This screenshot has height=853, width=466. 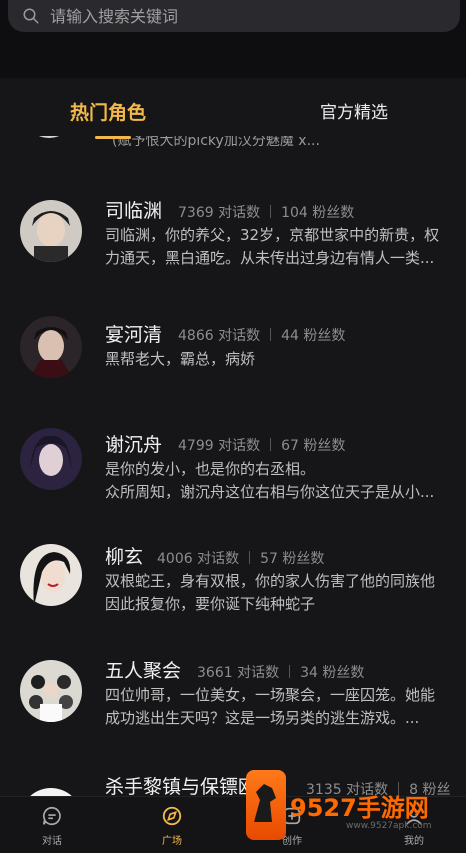 What do you see at coordinates (180, 359) in the screenshot?
I see `desc-line: 黑帮老大，霸总，病娇` at bounding box center [180, 359].